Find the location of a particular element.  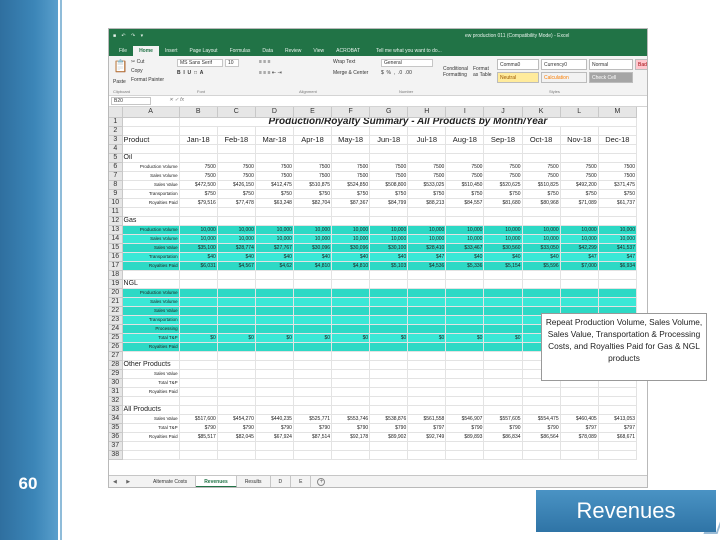

data-cell: $40 is located at coordinates (236, 257).